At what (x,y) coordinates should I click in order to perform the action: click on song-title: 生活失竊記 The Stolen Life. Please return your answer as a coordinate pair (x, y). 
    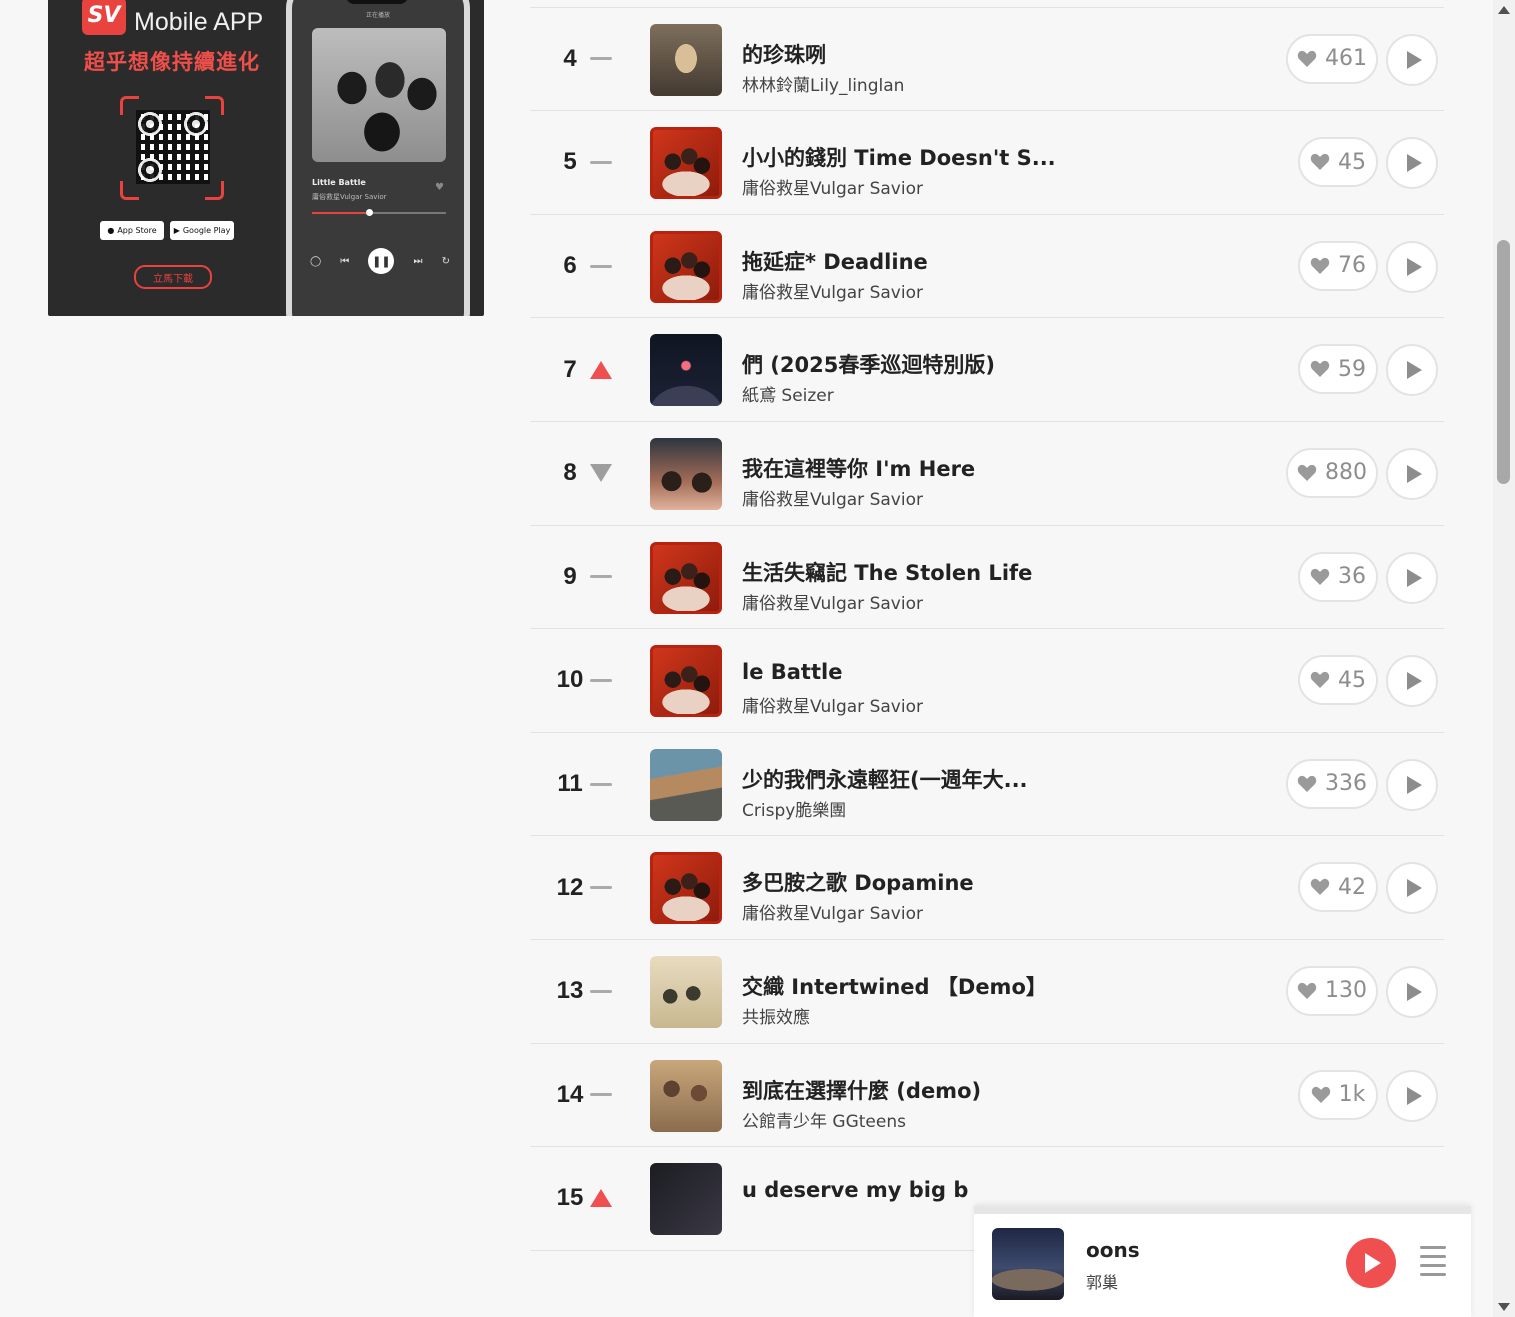
    Looking at the image, I should click on (887, 572).